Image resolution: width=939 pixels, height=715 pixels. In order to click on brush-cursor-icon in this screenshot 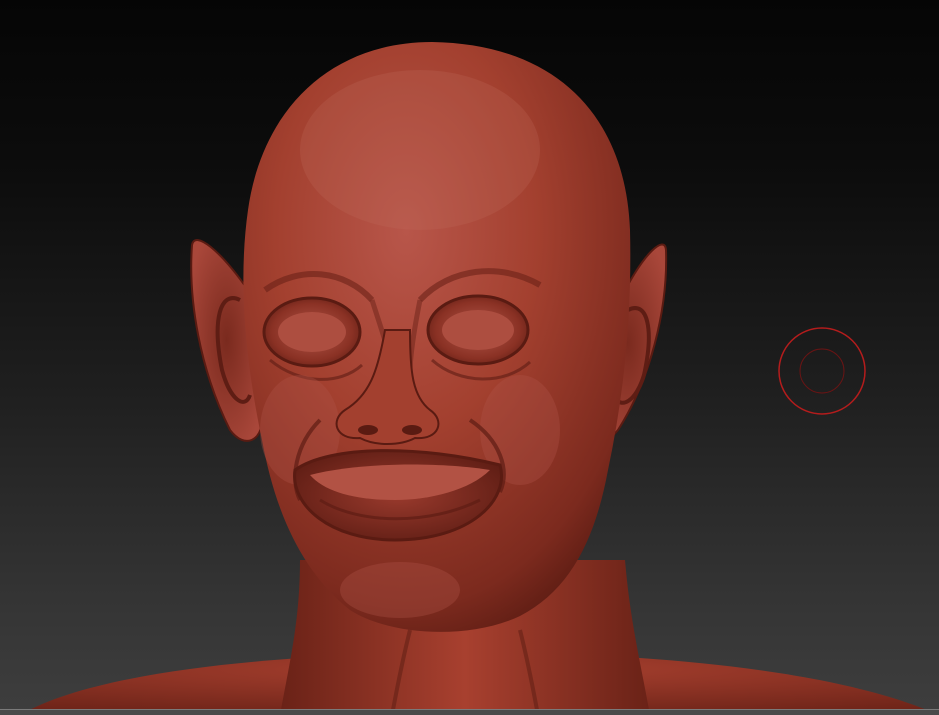, I will do `click(822, 371)`.